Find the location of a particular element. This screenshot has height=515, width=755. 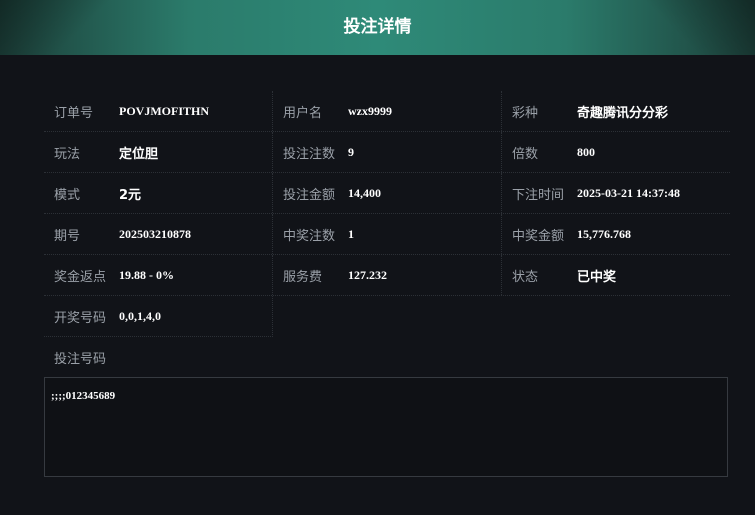

username-cell: 用户名 wzx9999 is located at coordinates (387, 111).